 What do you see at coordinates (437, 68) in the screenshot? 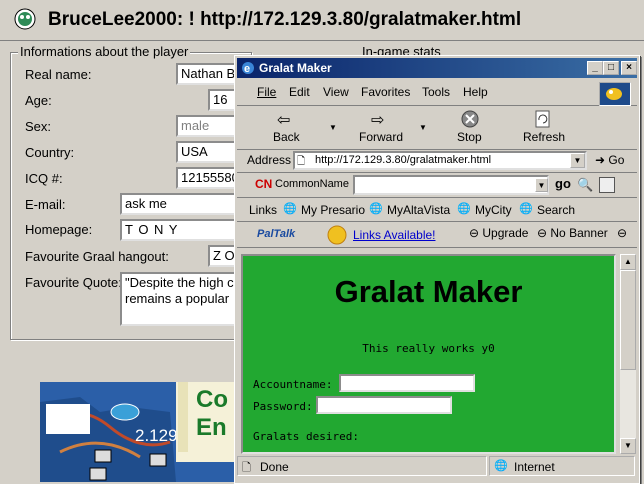
I see `ie-title-bar: e Gralat Maker _ □ ×` at bounding box center [437, 68].